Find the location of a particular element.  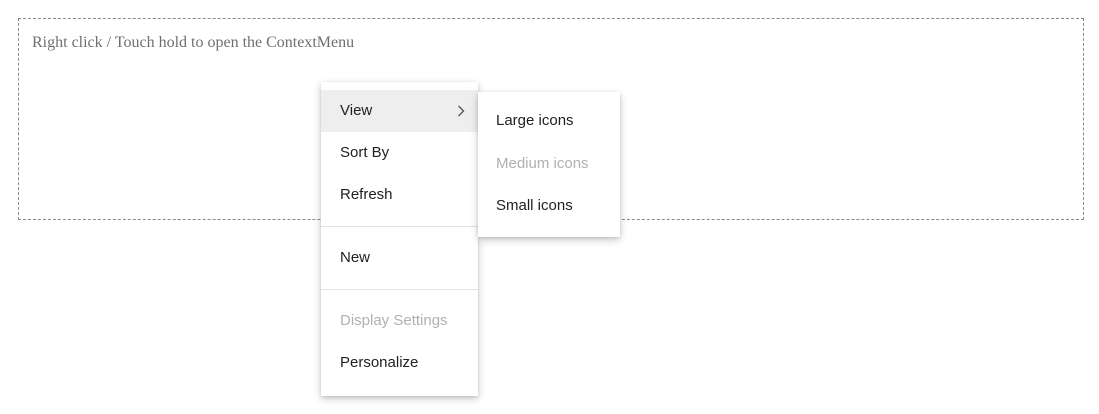

menu-item-label: Refresh is located at coordinates (366, 194).